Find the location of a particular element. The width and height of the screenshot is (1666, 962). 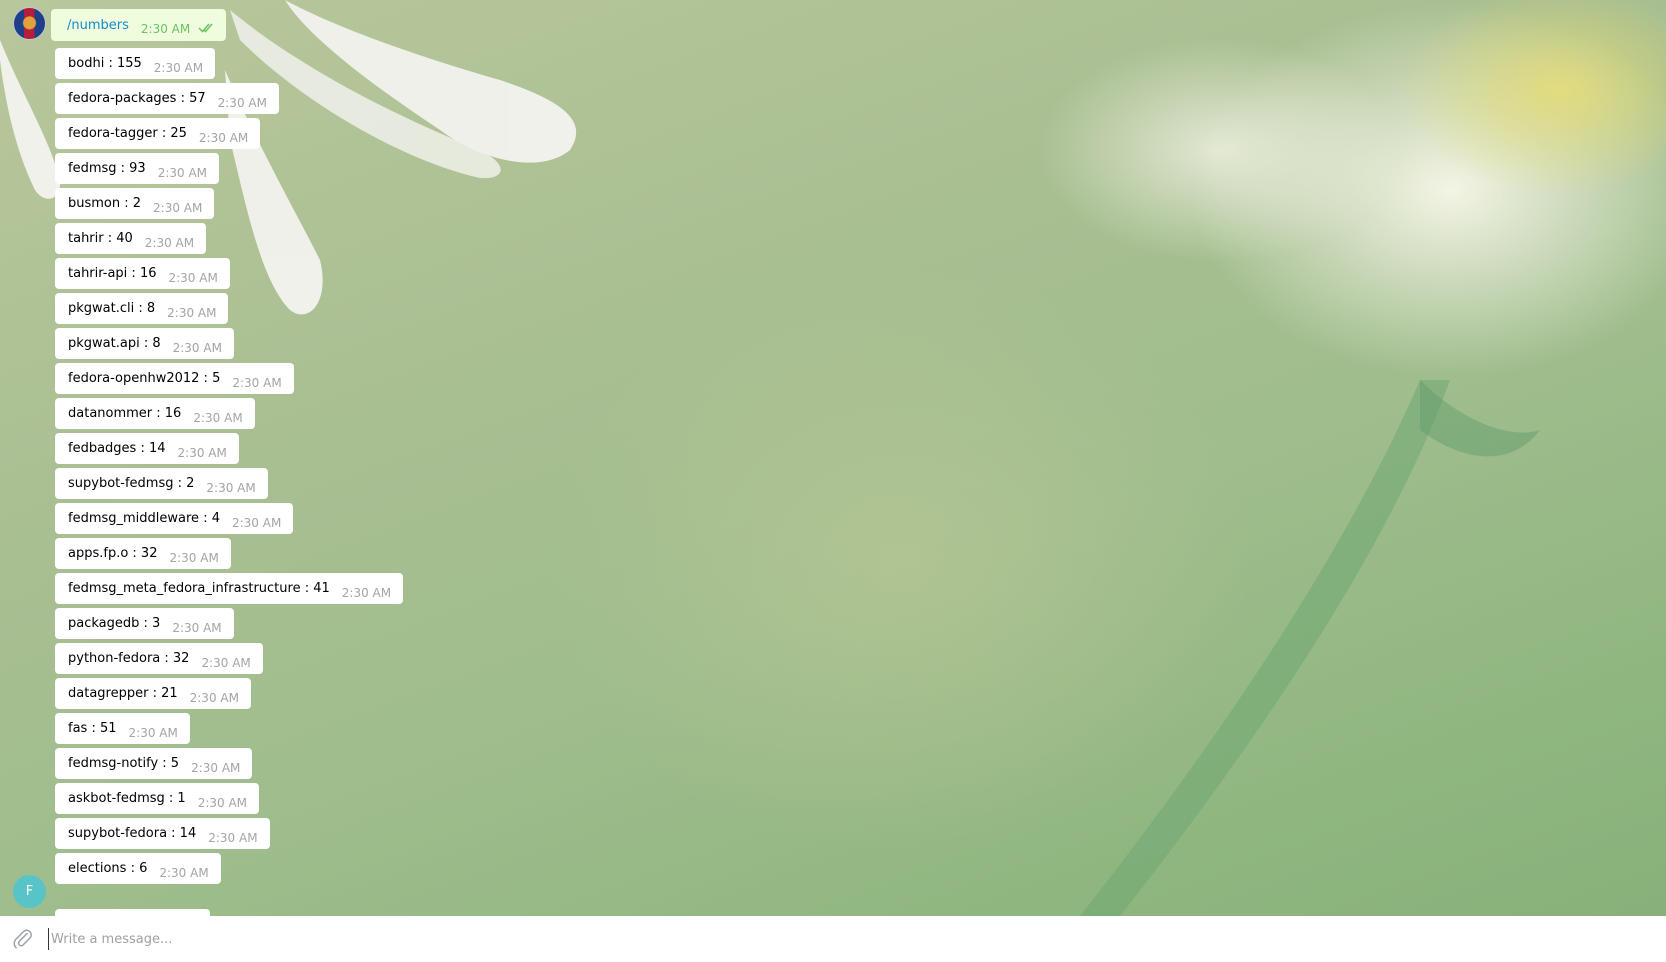

message-bubble: tahrir-api : 16 2:30 AM is located at coordinates (142, 273).